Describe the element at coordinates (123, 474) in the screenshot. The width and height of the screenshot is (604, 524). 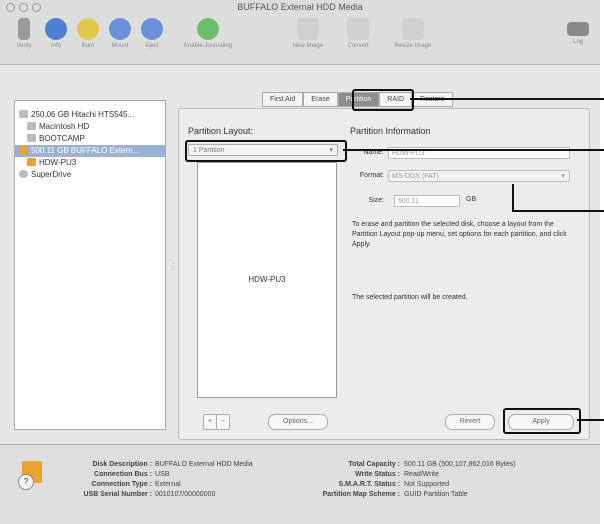
I see `info-key: Connection Bus :` at that location.